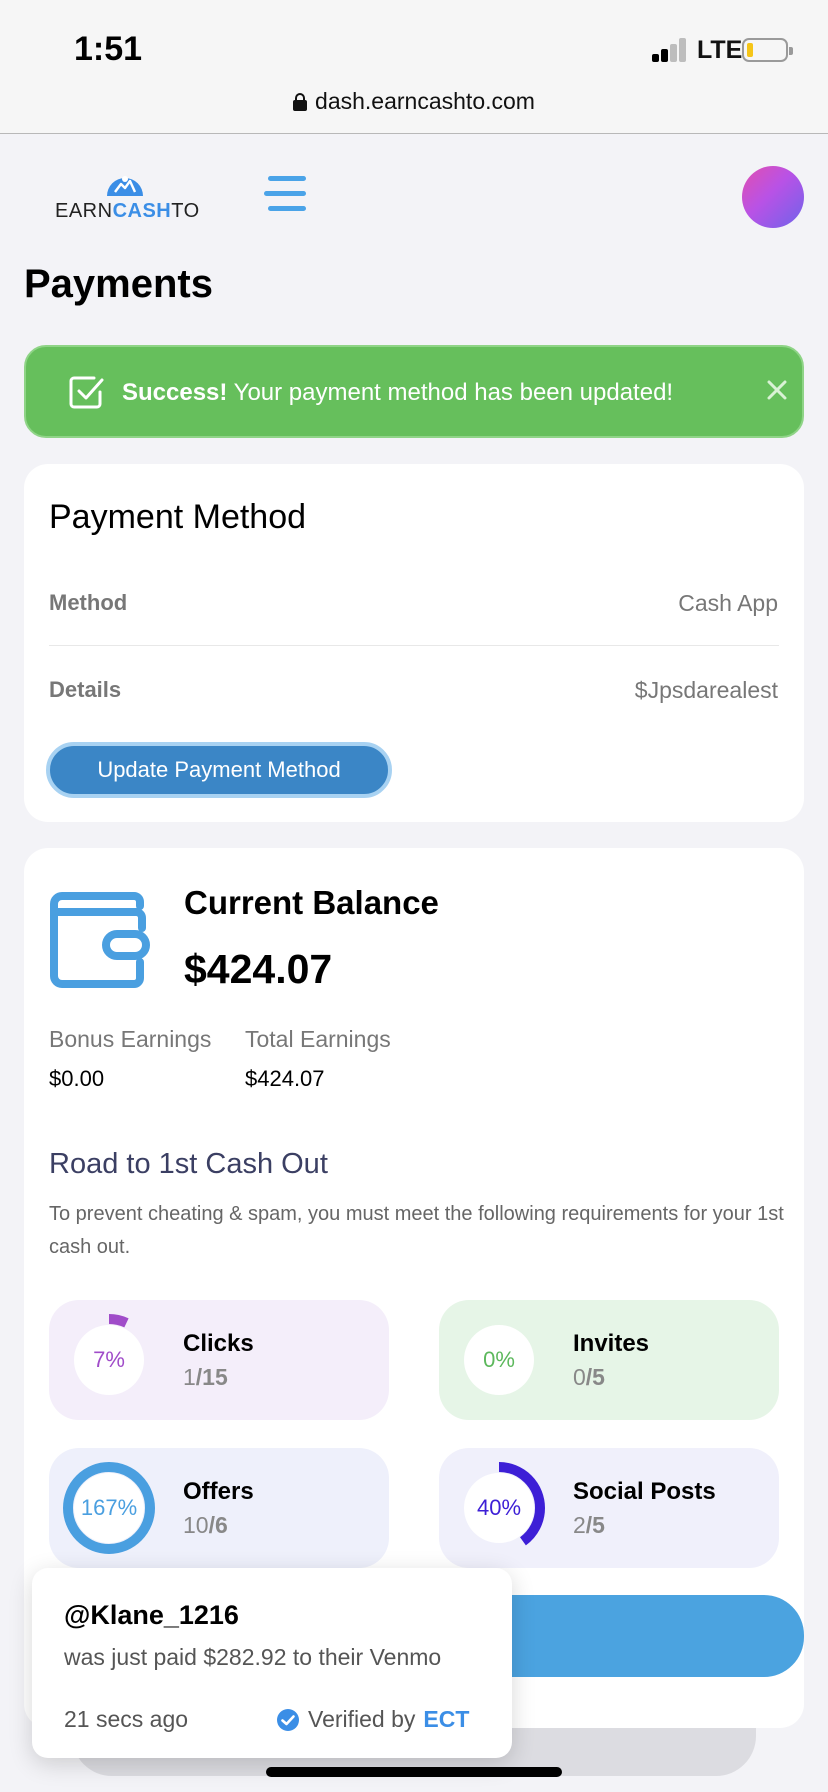 This screenshot has width=828, height=1792. Describe the element at coordinates (414, 43) in the screenshot. I see `status-bar: 1:51 LTE` at that location.